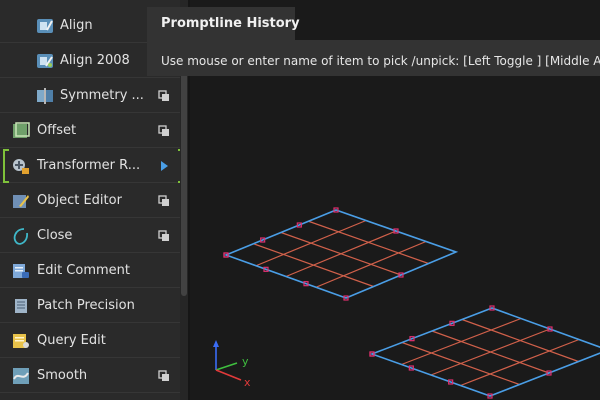 The width and height of the screenshot is (600, 400). I want to click on axis-triad: y x, so click(232, 364).